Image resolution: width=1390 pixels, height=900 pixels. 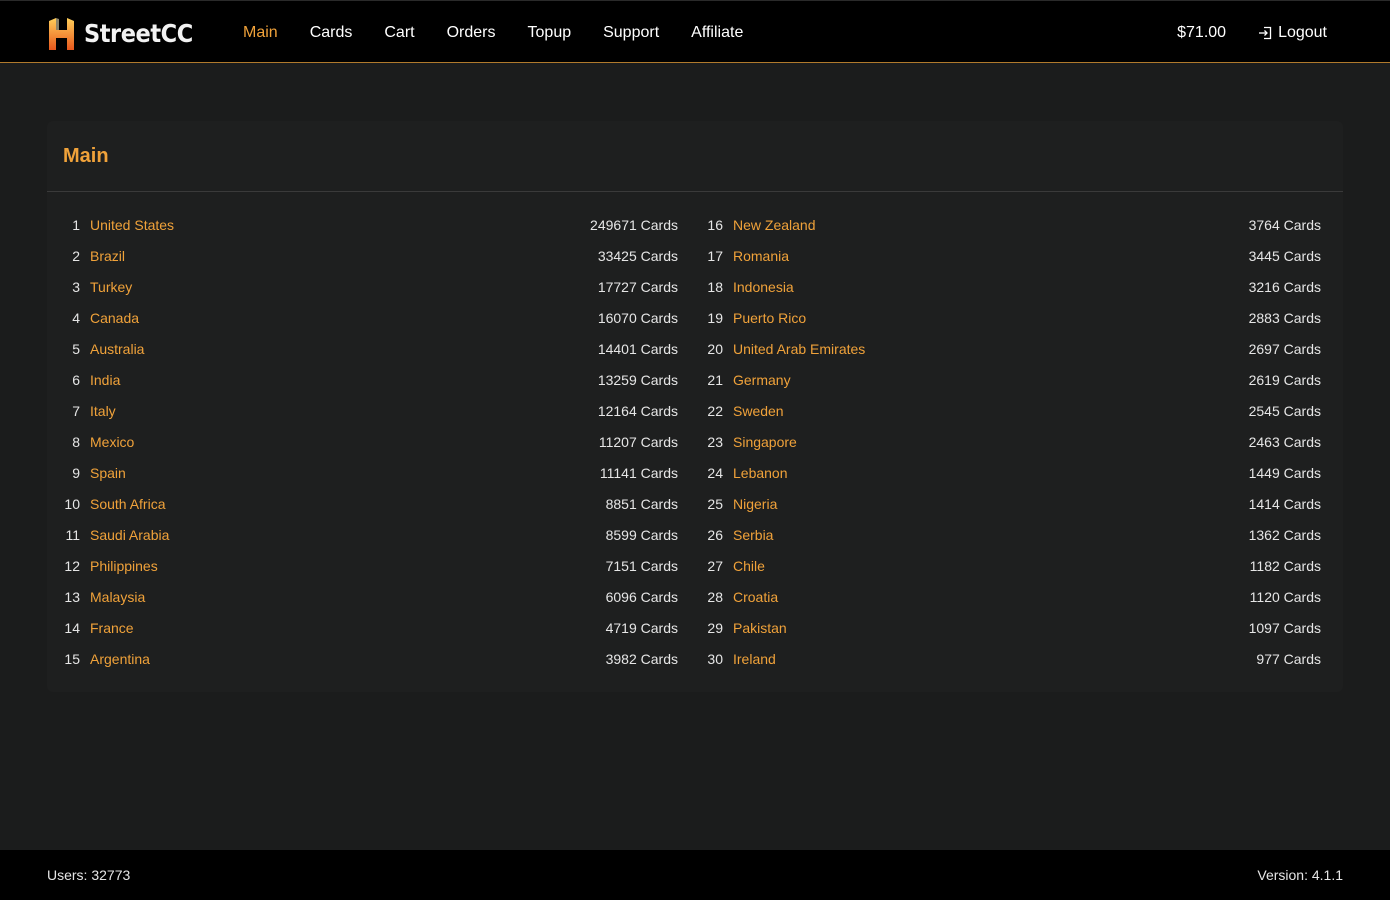 I want to click on nav-right: $71.00 Logout, so click(x=1252, y=32).